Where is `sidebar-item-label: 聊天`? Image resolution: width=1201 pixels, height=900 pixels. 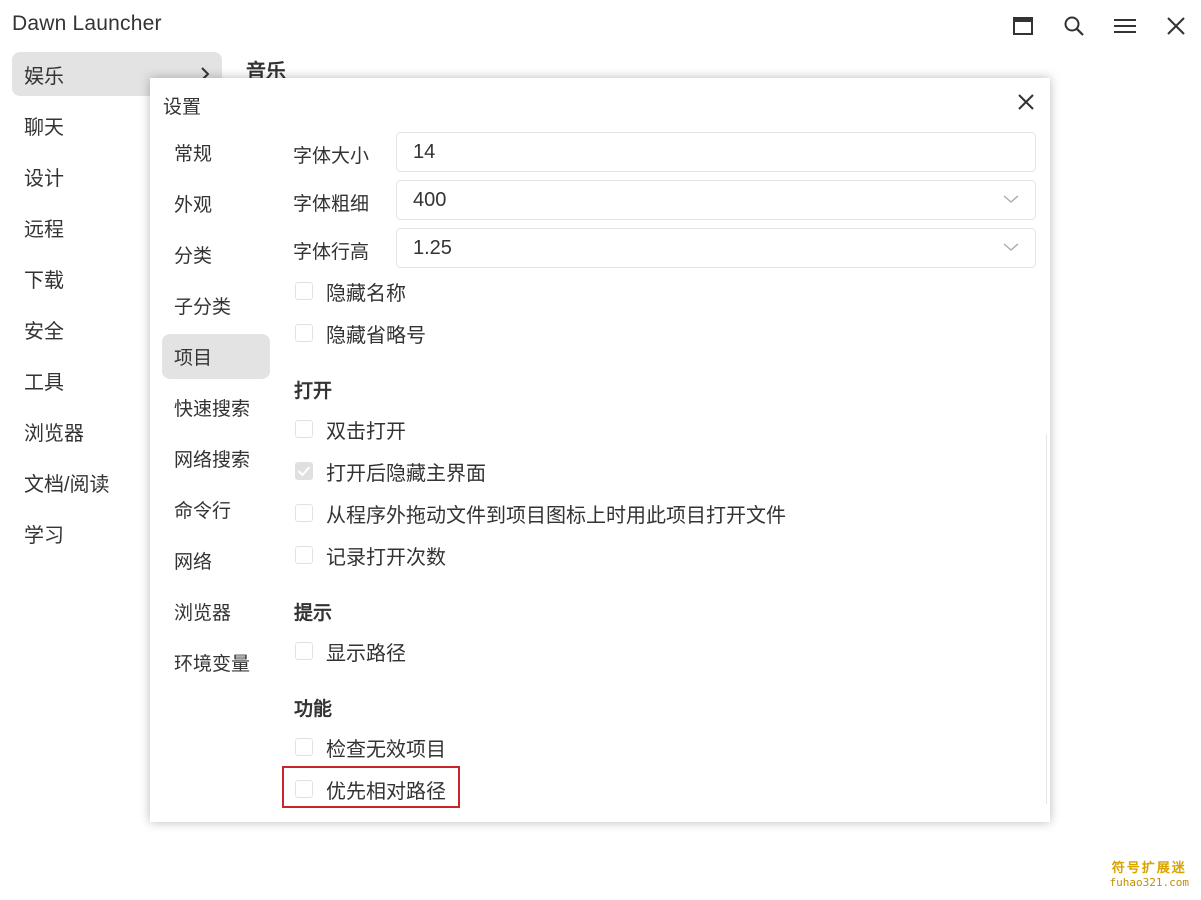
sidebar-item-label: 聊天 is located at coordinates (44, 127).